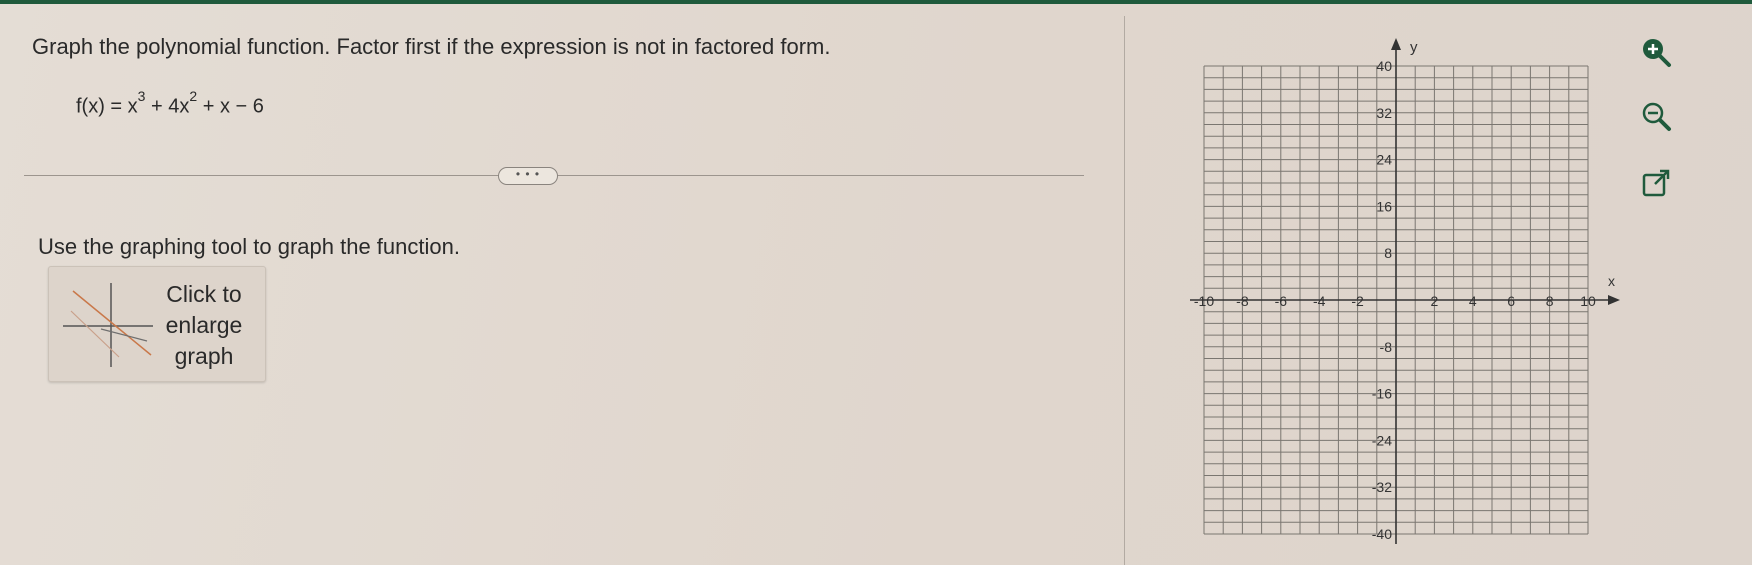 Image resolution: width=1752 pixels, height=565 pixels. Describe the element at coordinates (1611, 281) in the screenshot. I see `x-axis-label: x` at that location.